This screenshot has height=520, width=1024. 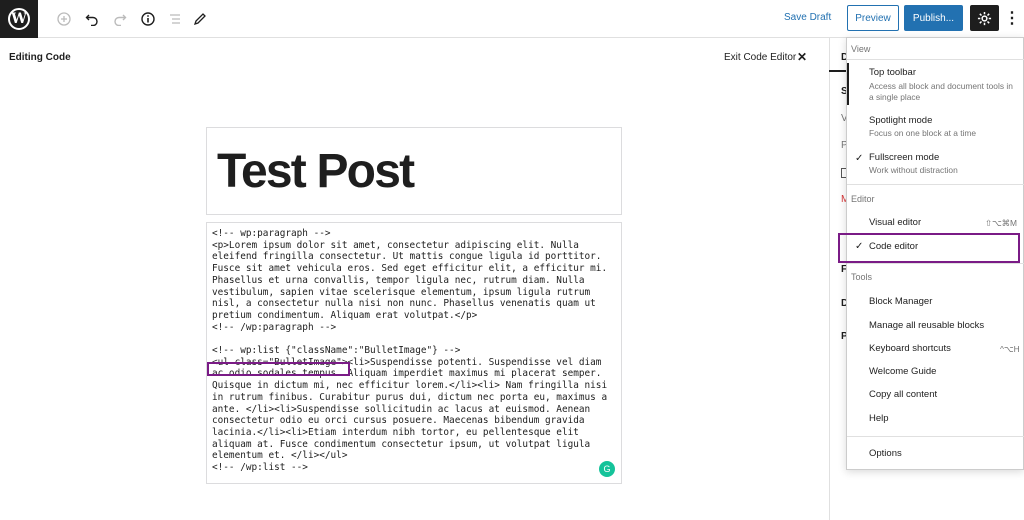 I want to click on exit-code-editor-button: Exit Code Editor, so click(x=760, y=57).